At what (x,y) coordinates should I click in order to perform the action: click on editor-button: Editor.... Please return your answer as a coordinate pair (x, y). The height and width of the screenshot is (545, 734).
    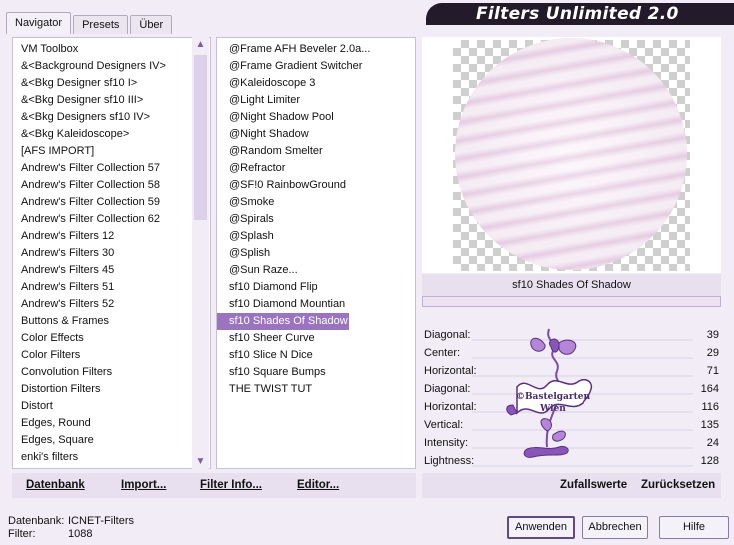
    Looking at the image, I should click on (318, 485).